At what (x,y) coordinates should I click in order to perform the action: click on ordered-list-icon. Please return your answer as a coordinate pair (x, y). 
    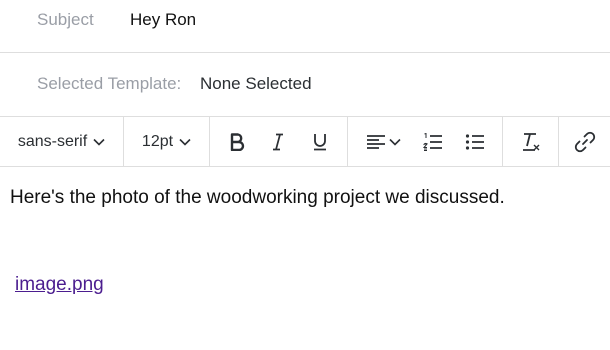
    Looking at the image, I should click on (432, 141).